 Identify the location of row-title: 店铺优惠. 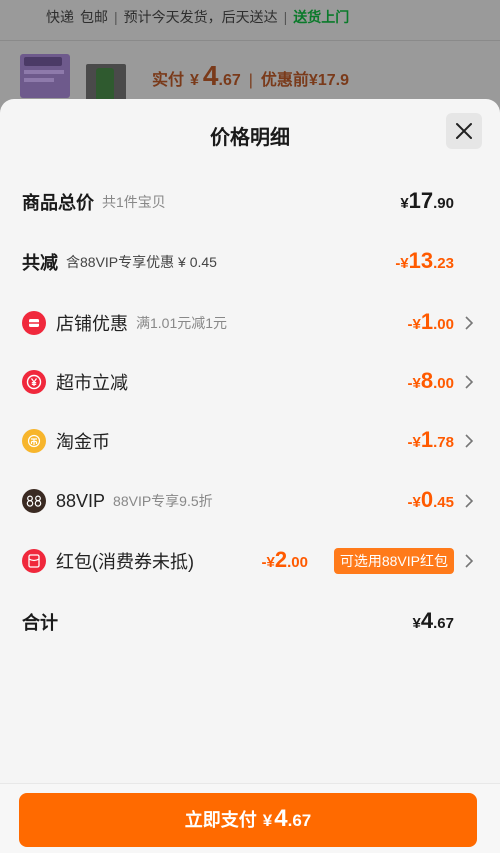
(92, 324).